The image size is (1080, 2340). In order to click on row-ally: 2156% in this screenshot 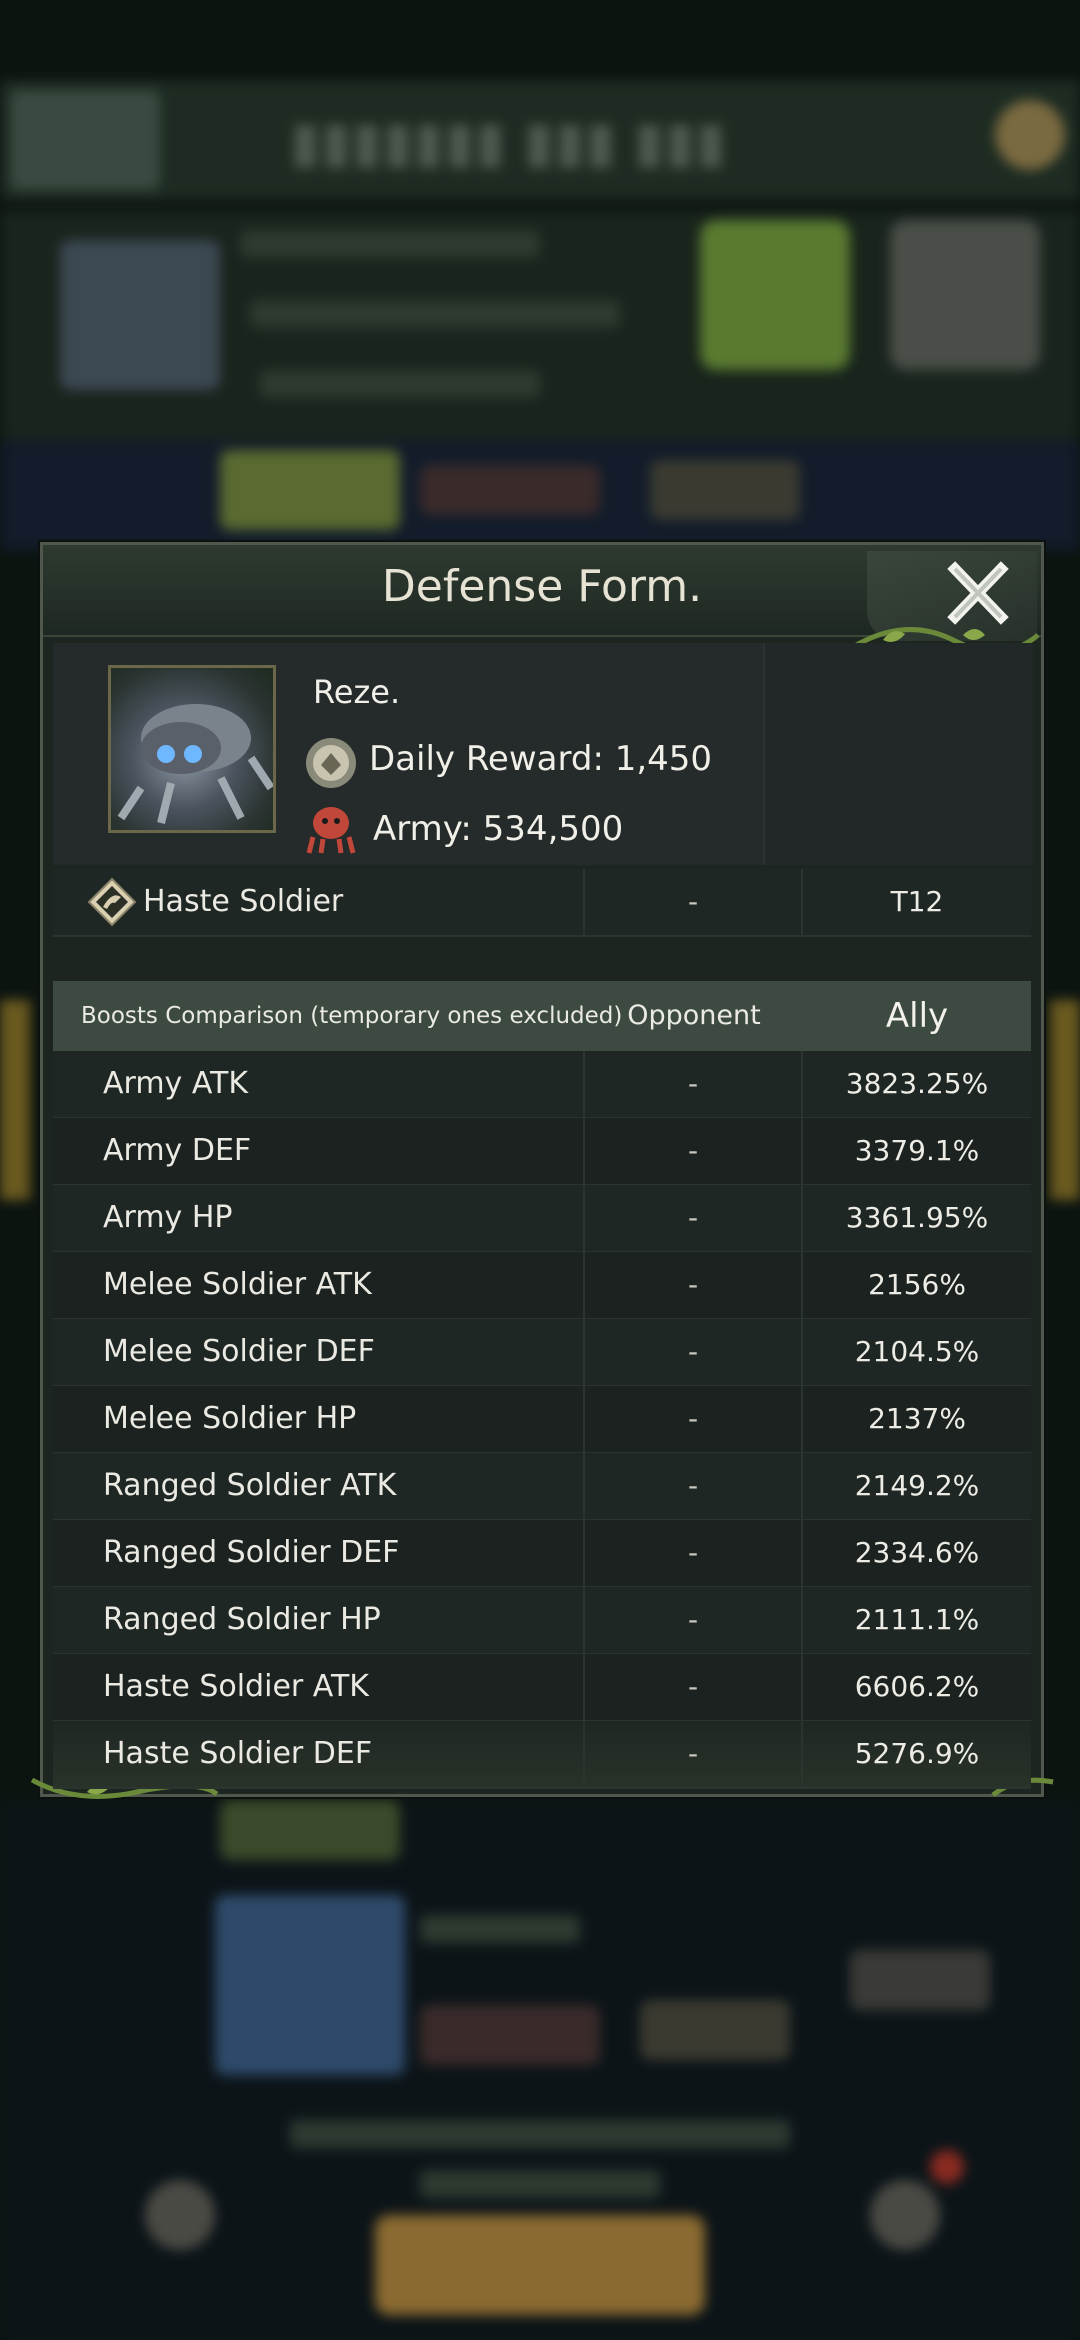, I will do `click(917, 1284)`.